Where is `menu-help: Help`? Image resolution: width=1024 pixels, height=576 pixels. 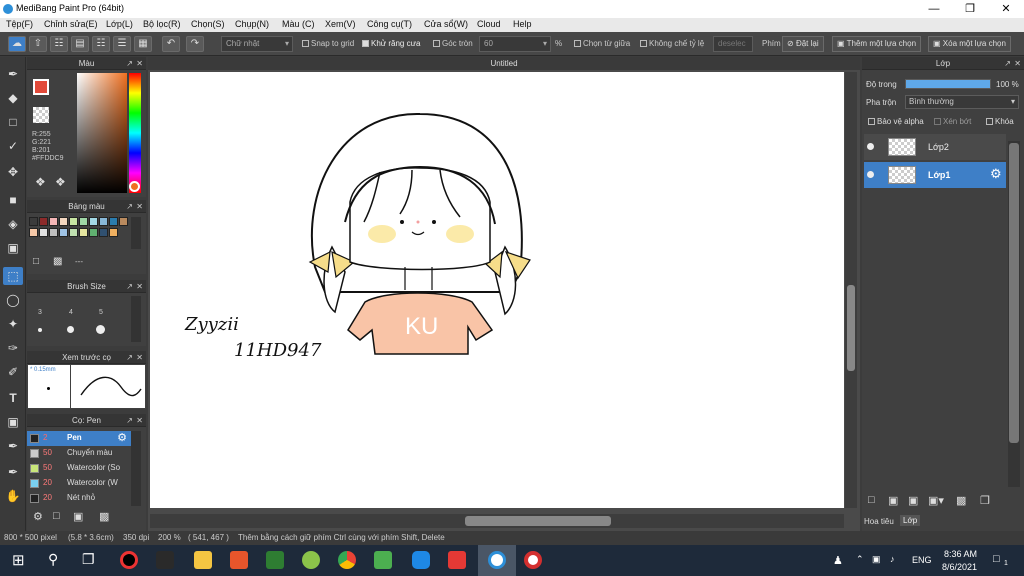
menu-help: Help is located at coordinates (522, 24).